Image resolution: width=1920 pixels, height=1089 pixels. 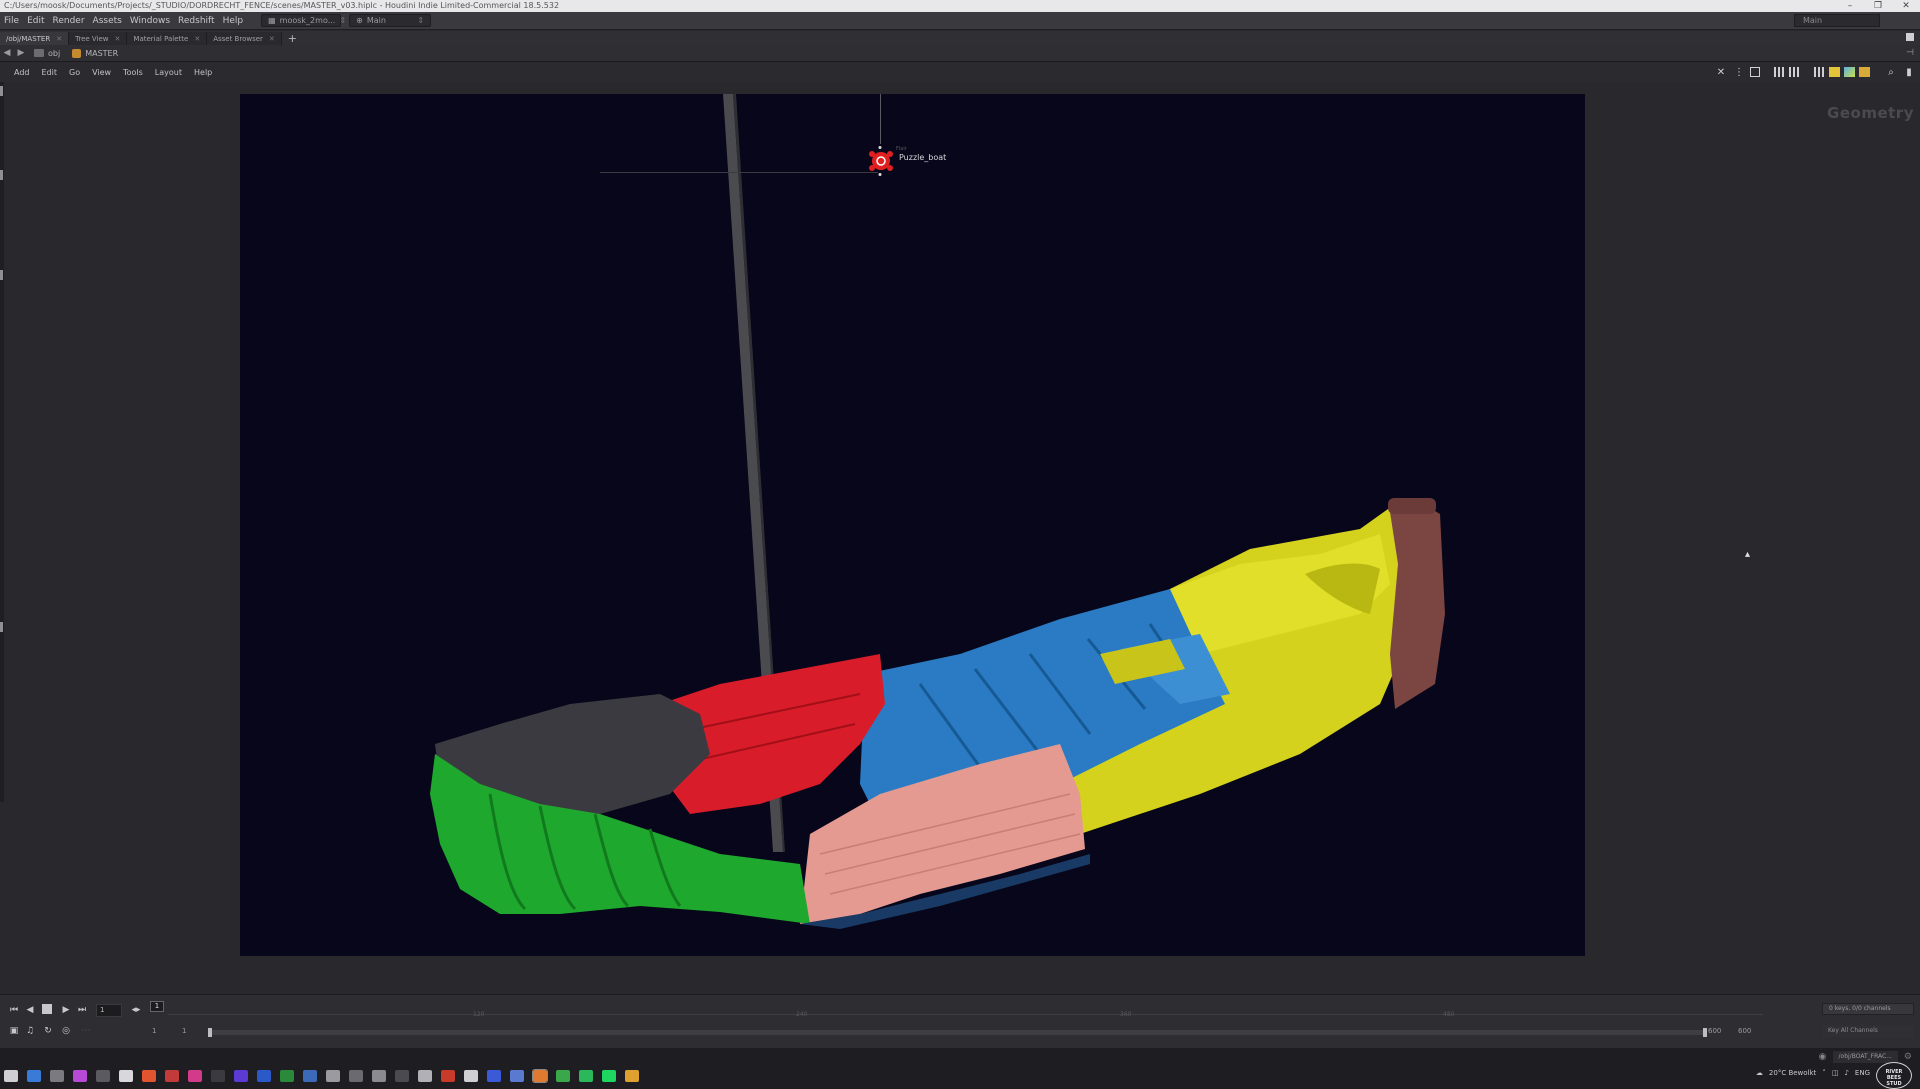 I want to click on path-segment-master: MASTER, so click(x=95, y=53).